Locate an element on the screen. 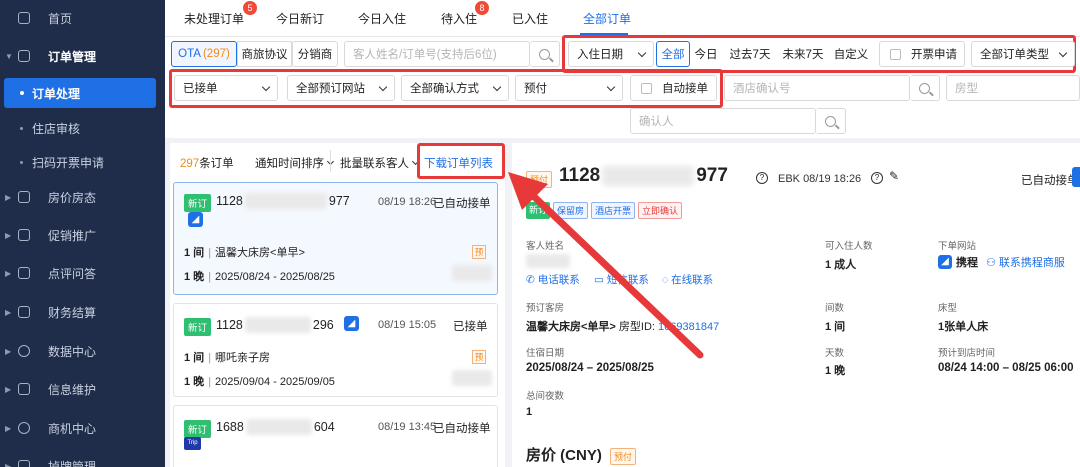 The width and height of the screenshot is (1080, 467). annotation-arrow is located at coordinates (606, 265).